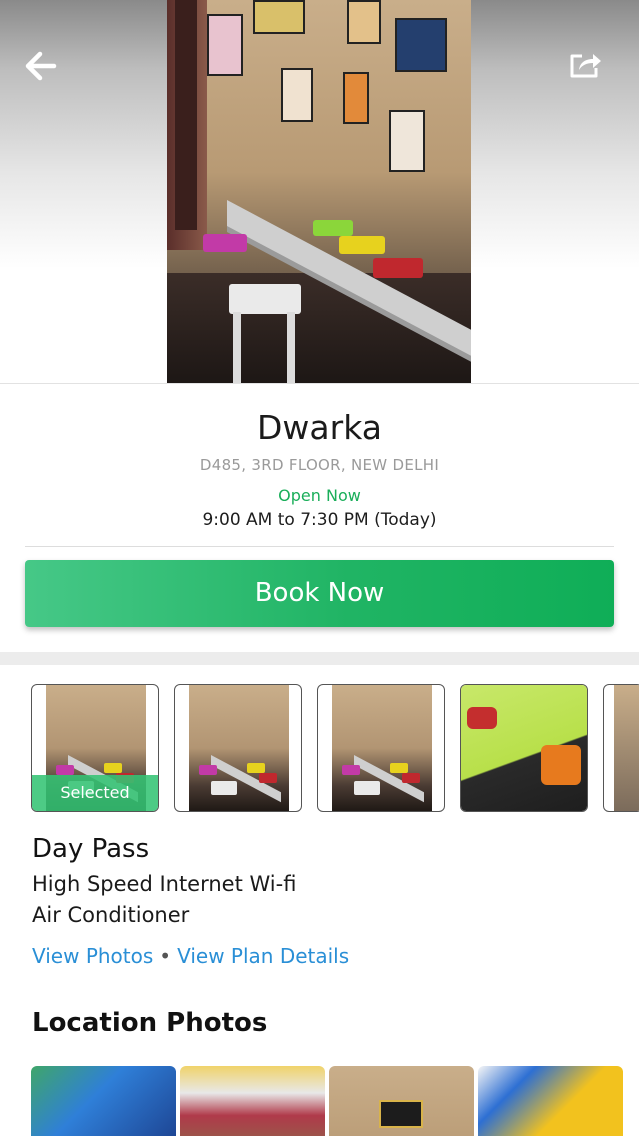 This screenshot has width=639, height=1136. I want to click on location-photos-strip, so click(335, 1101).